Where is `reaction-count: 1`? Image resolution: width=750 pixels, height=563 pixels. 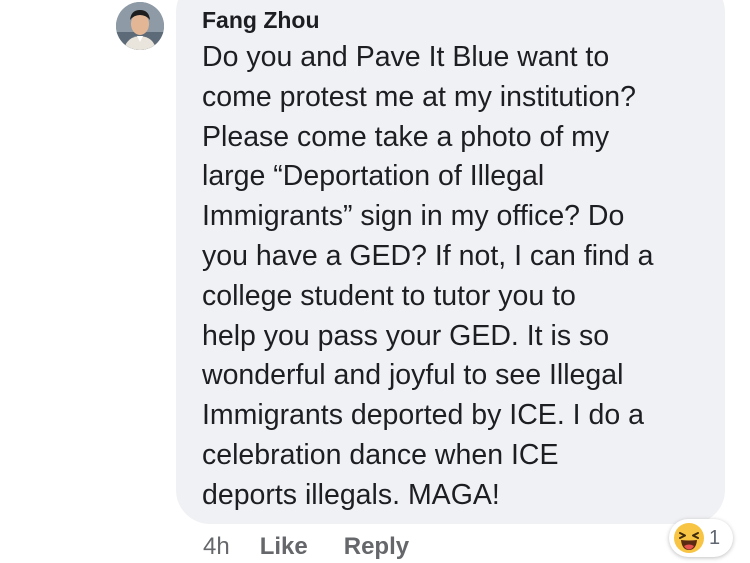 reaction-count: 1 is located at coordinates (715, 537).